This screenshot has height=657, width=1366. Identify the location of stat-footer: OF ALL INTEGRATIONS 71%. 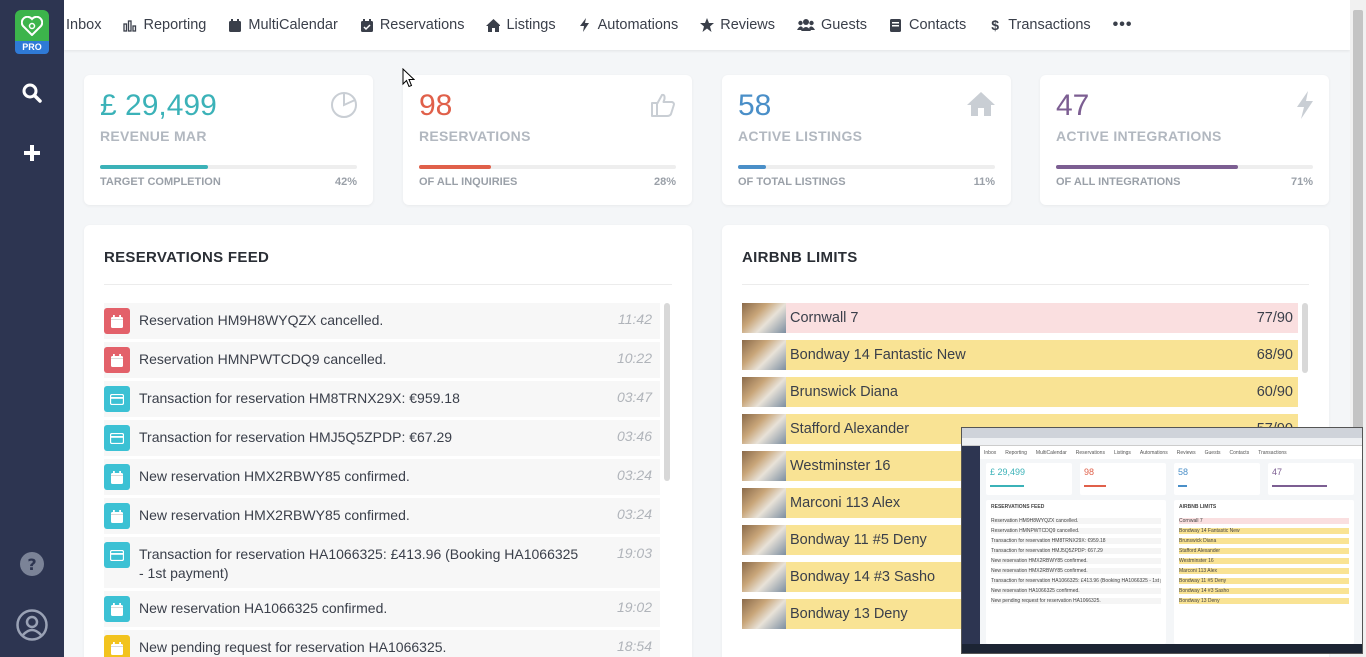
(1184, 182).